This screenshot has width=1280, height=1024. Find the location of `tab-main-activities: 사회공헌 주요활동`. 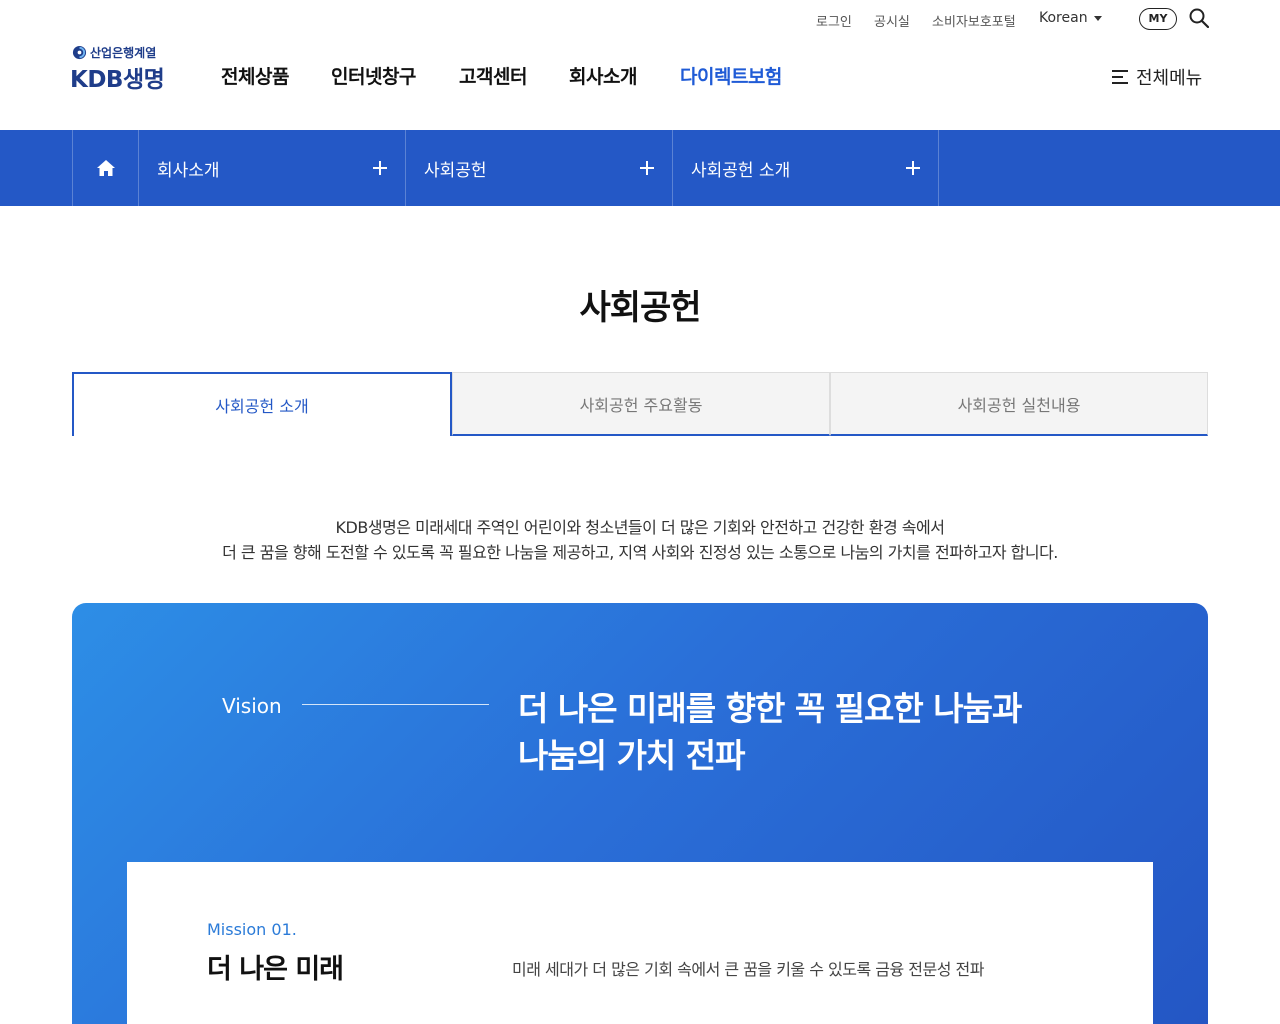

tab-main-activities: 사회공헌 주요활동 is located at coordinates (641, 404).